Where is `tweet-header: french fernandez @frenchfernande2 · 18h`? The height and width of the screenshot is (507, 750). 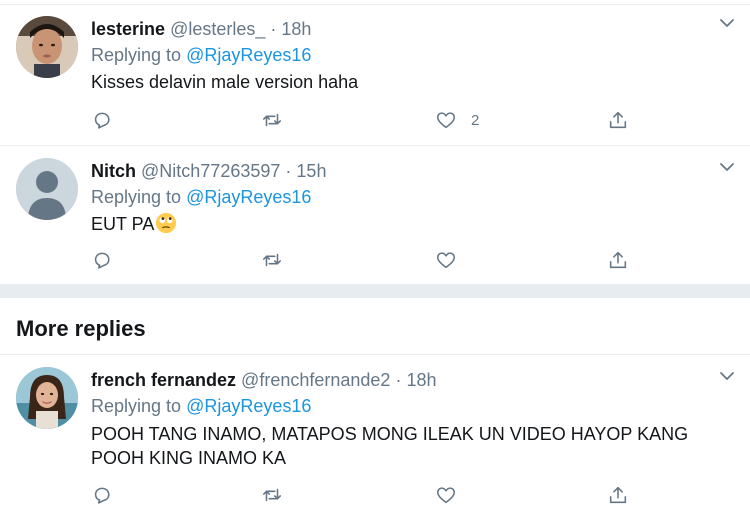
tweet-header: french fernandez @frenchfernande2 · 18h is located at coordinates (264, 380).